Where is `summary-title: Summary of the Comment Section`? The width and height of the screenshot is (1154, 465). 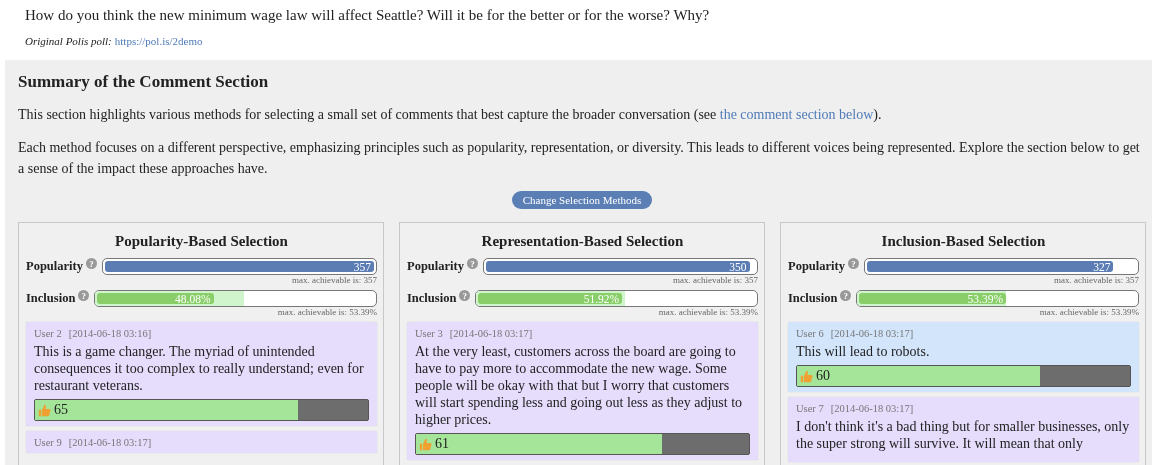
summary-title: Summary of the Comment Section is located at coordinates (144, 82).